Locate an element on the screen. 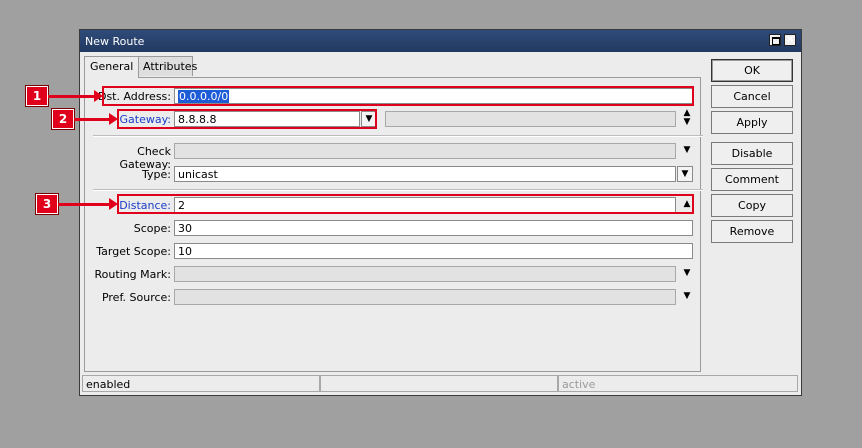 The width and height of the screenshot is (862, 448). updown-icon: ▲ ▼ is located at coordinates (687, 118).